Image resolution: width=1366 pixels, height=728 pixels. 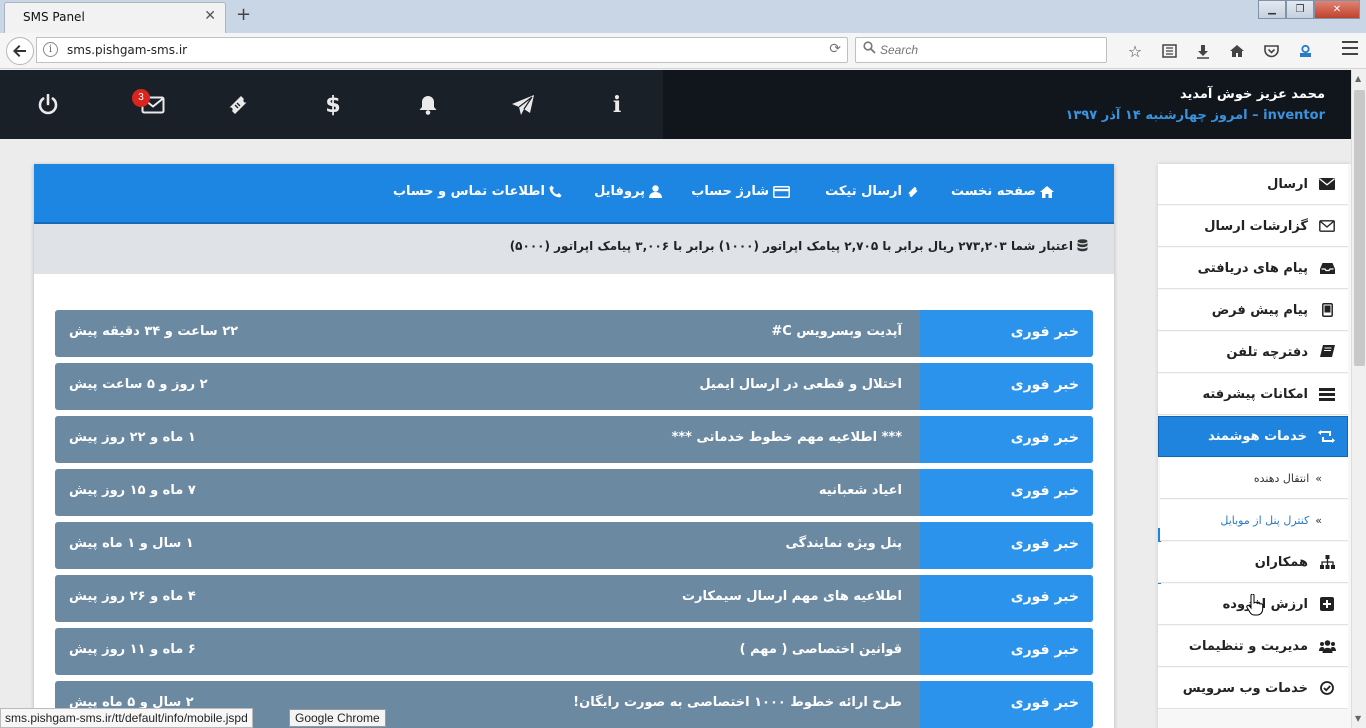 What do you see at coordinates (1203, 51) in the screenshot?
I see `download-icon` at bounding box center [1203, 51].